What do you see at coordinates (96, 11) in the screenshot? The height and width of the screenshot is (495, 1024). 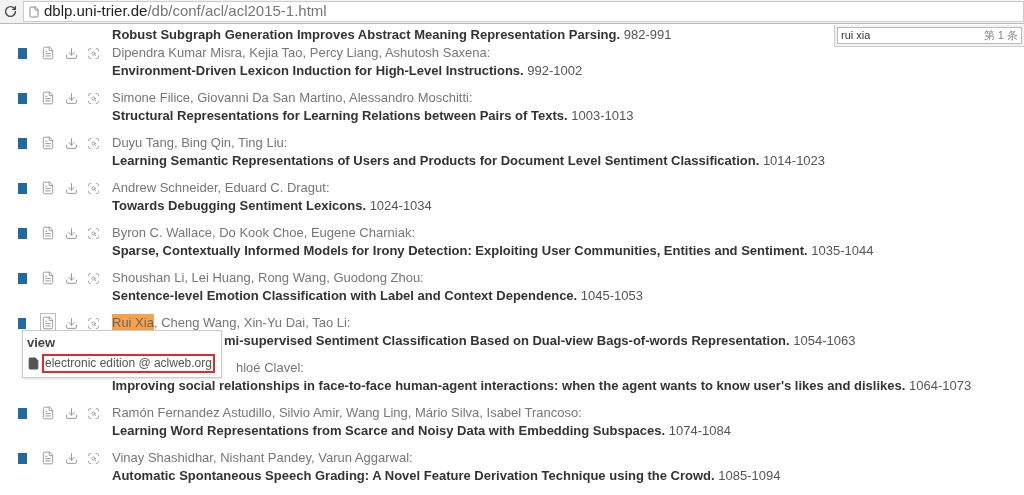 I see `url-domain: dblp.uni-trier.de` at bounding box center [96, 11].